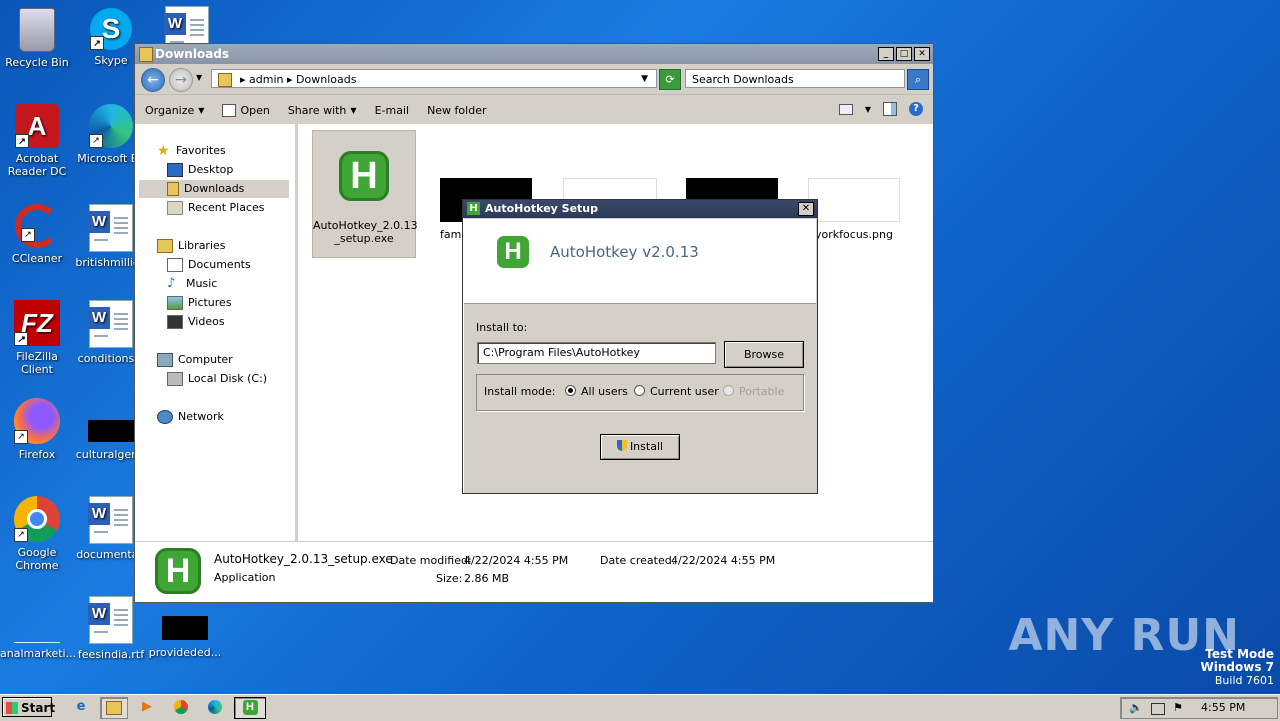  Describe the element at coordinates (192, 284) in the screenshot. I see `nav-music: ♪ Music` at that location.